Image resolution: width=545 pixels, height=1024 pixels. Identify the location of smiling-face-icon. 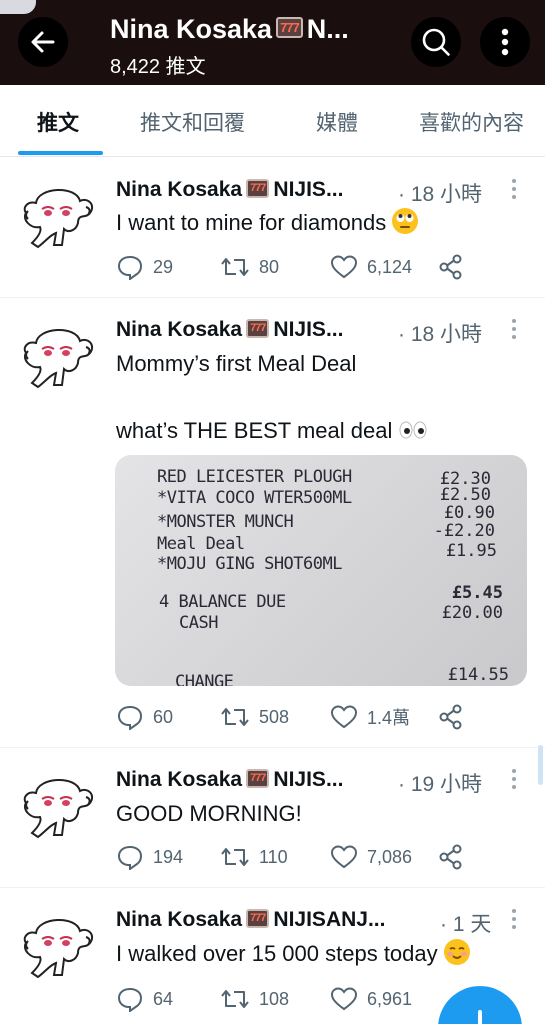
(456, 952).